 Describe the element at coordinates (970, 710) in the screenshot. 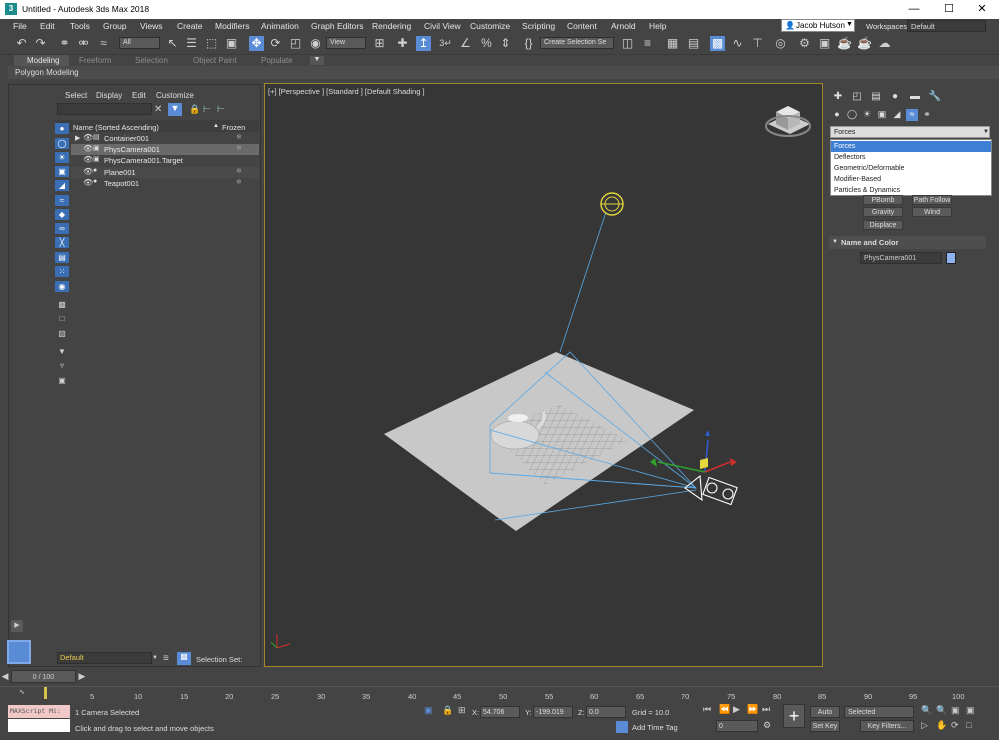

I see `zoom-extents-all-icon: ▣` at that location.